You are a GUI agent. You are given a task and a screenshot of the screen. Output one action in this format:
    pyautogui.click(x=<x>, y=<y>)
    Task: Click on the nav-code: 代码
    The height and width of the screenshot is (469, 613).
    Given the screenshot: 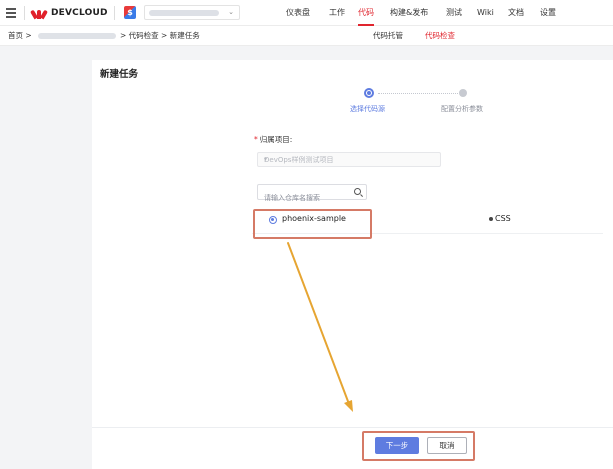 What is the action you would take?
    pyautogui.click(x=366, y=13)
    